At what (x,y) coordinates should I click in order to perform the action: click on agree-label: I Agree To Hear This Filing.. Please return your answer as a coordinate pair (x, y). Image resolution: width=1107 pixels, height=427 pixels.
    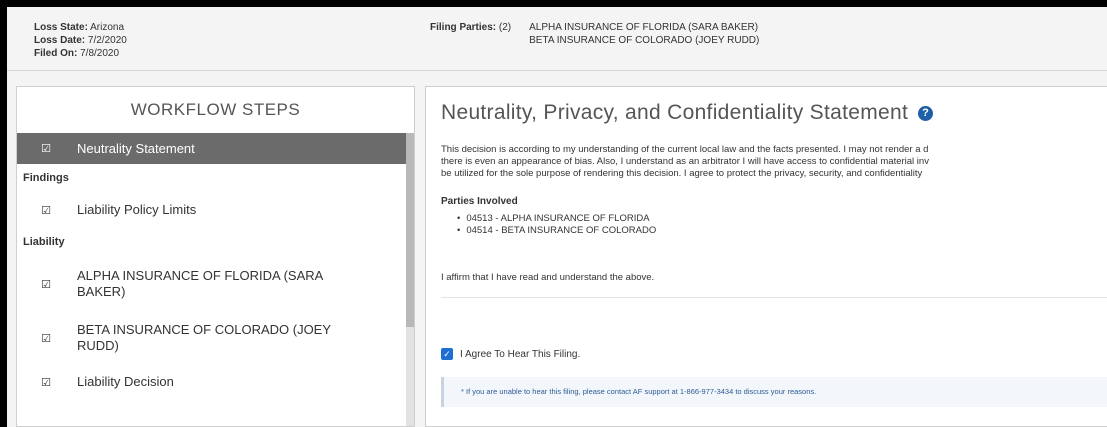
    Looking at the image, I should click on (520, 354).